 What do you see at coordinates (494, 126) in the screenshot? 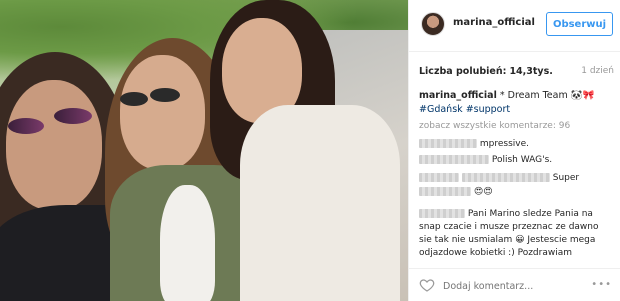
I see `view-all-comments-link: zobacz wszystkie komentarze: 96` at bounding box center [494, 126].